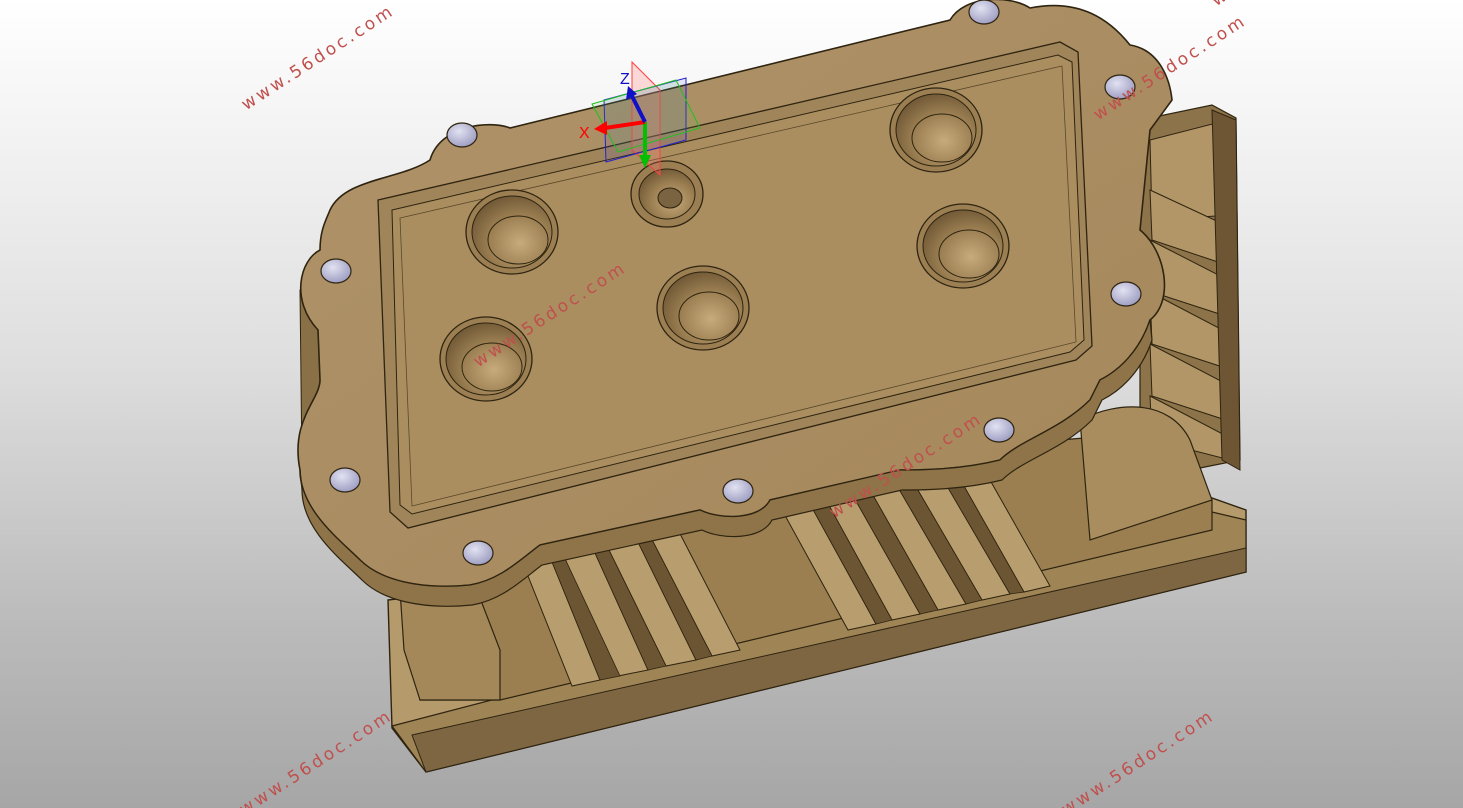 The width and height of the screenshot is (1463, 808). I want to click on x-axis-label: X, so click(584, 133).